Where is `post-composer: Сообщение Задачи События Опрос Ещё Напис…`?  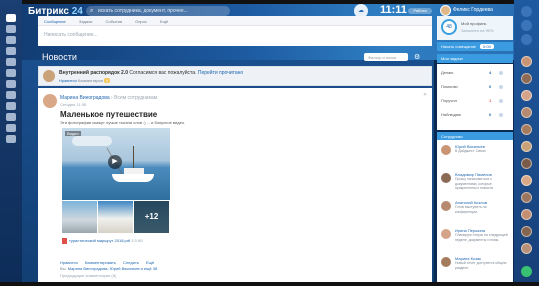 post-composer: Сообщение Задачи События Опрос Ещё Напис… is located at coordinates (235, 31).